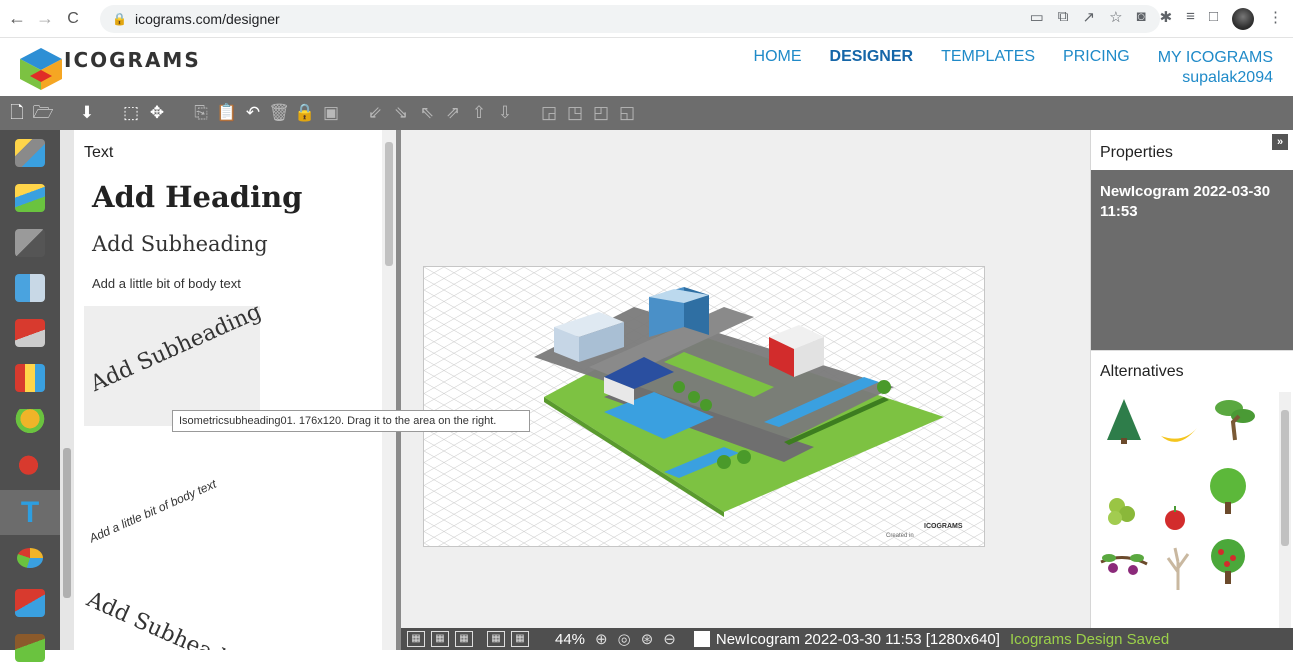  What do you see at coordinates (389, 390) in the screenshot?
I see `text-panel-scrollbar` at bounding box center [389, 390].